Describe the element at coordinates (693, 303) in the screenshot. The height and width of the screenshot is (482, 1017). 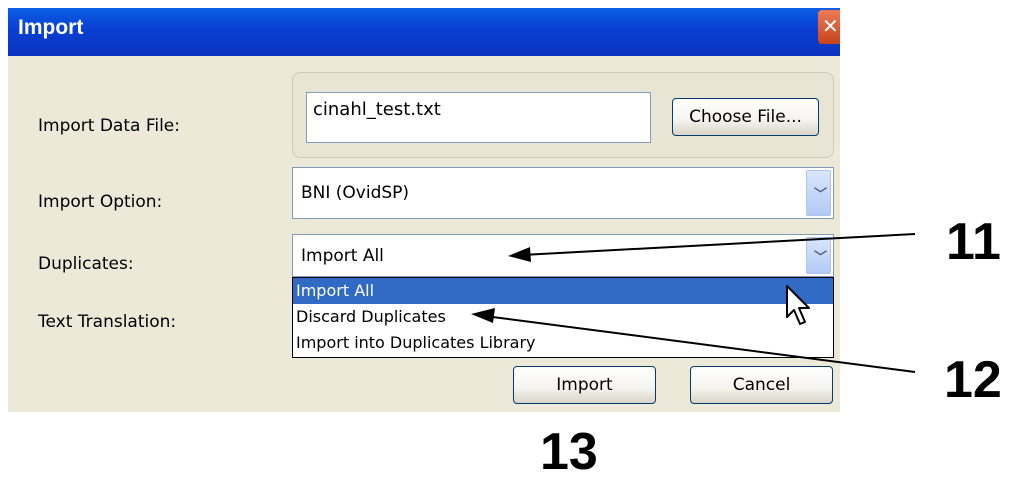
I see `annotation-arrows` at that location.